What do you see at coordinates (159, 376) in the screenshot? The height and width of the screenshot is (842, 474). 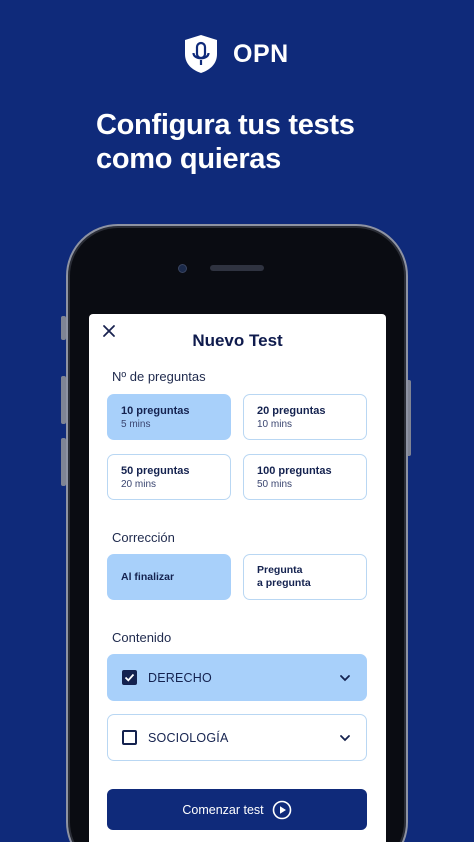 I see `questions-label: Nº de preguntas` at bounding box center [159, 376].